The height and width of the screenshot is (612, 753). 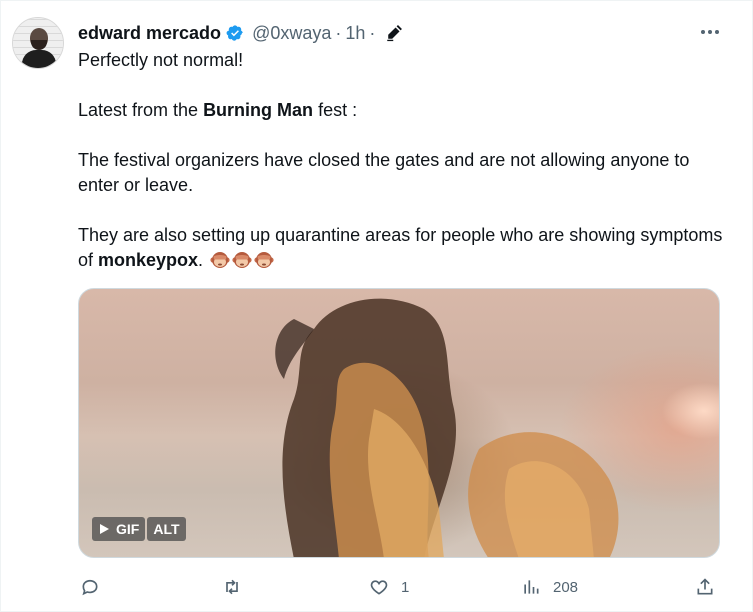 I want to click on views-icon, so click(x=531, y=587).